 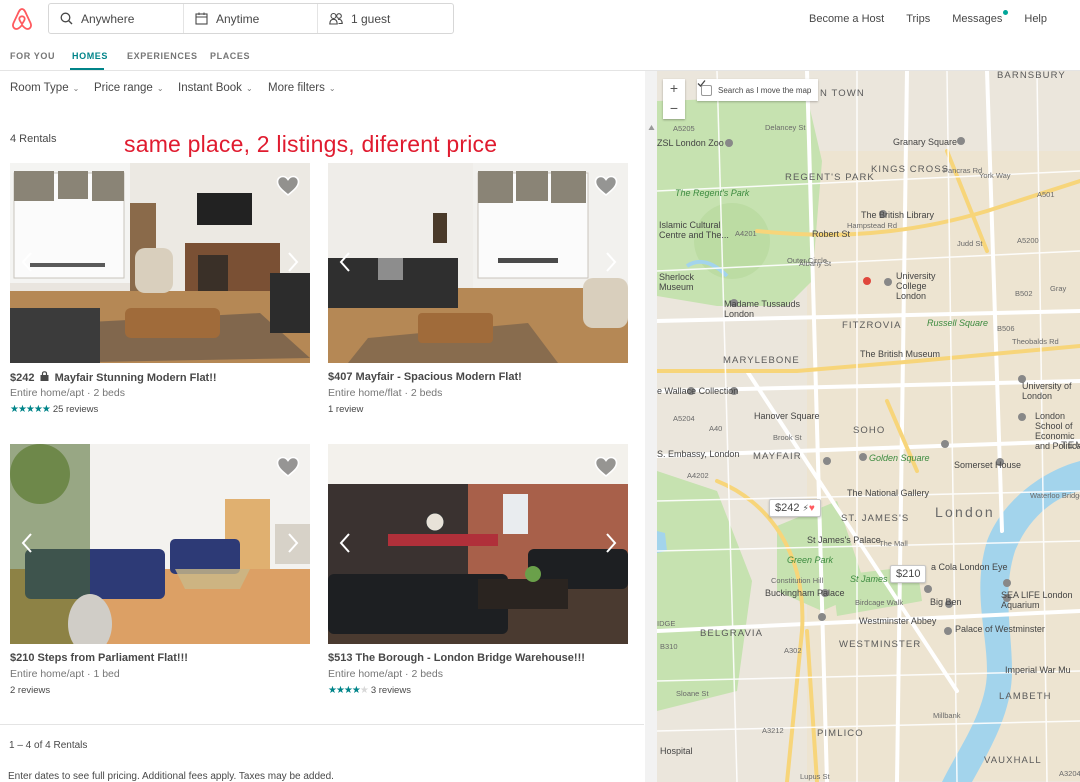 I want to click on instant-book-filter: Instant Book ⌄, so click(x=215, y=88).